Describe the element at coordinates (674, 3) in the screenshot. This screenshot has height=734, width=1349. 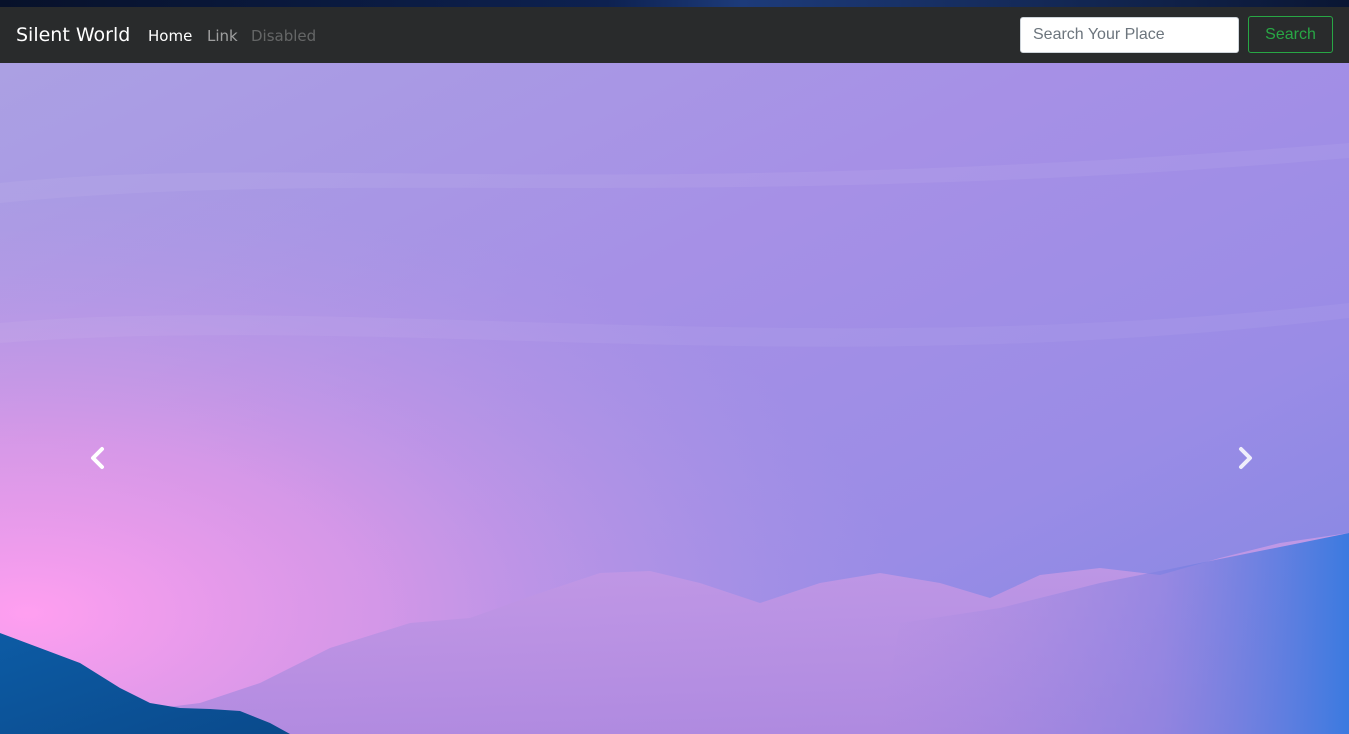
I see `top-strip` at that location.